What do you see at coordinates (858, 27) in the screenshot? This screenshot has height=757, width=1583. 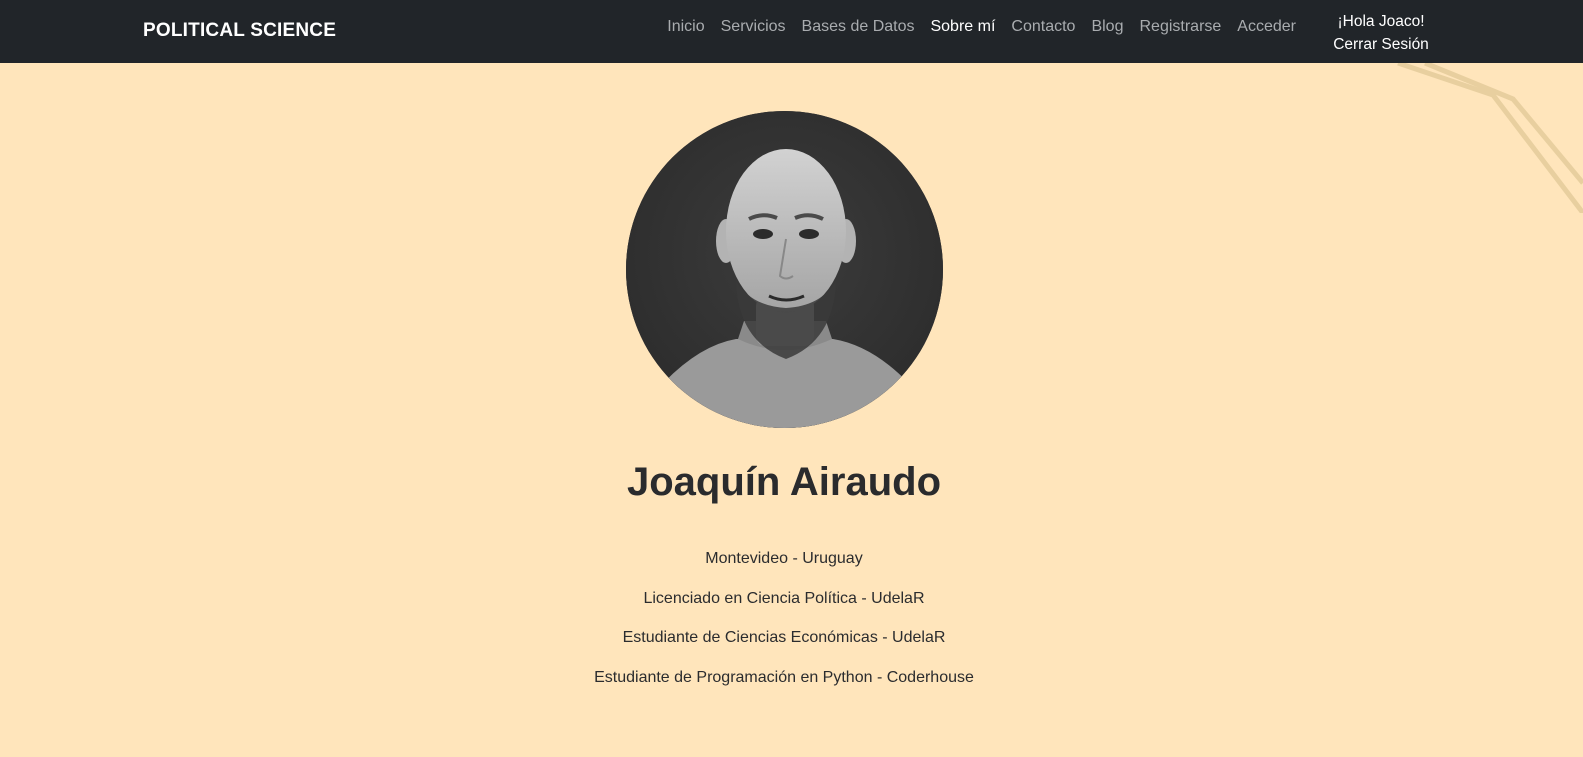 I see `nav-link-bases-de-datos: Bases de Datos` at bounding box center [858, 27].